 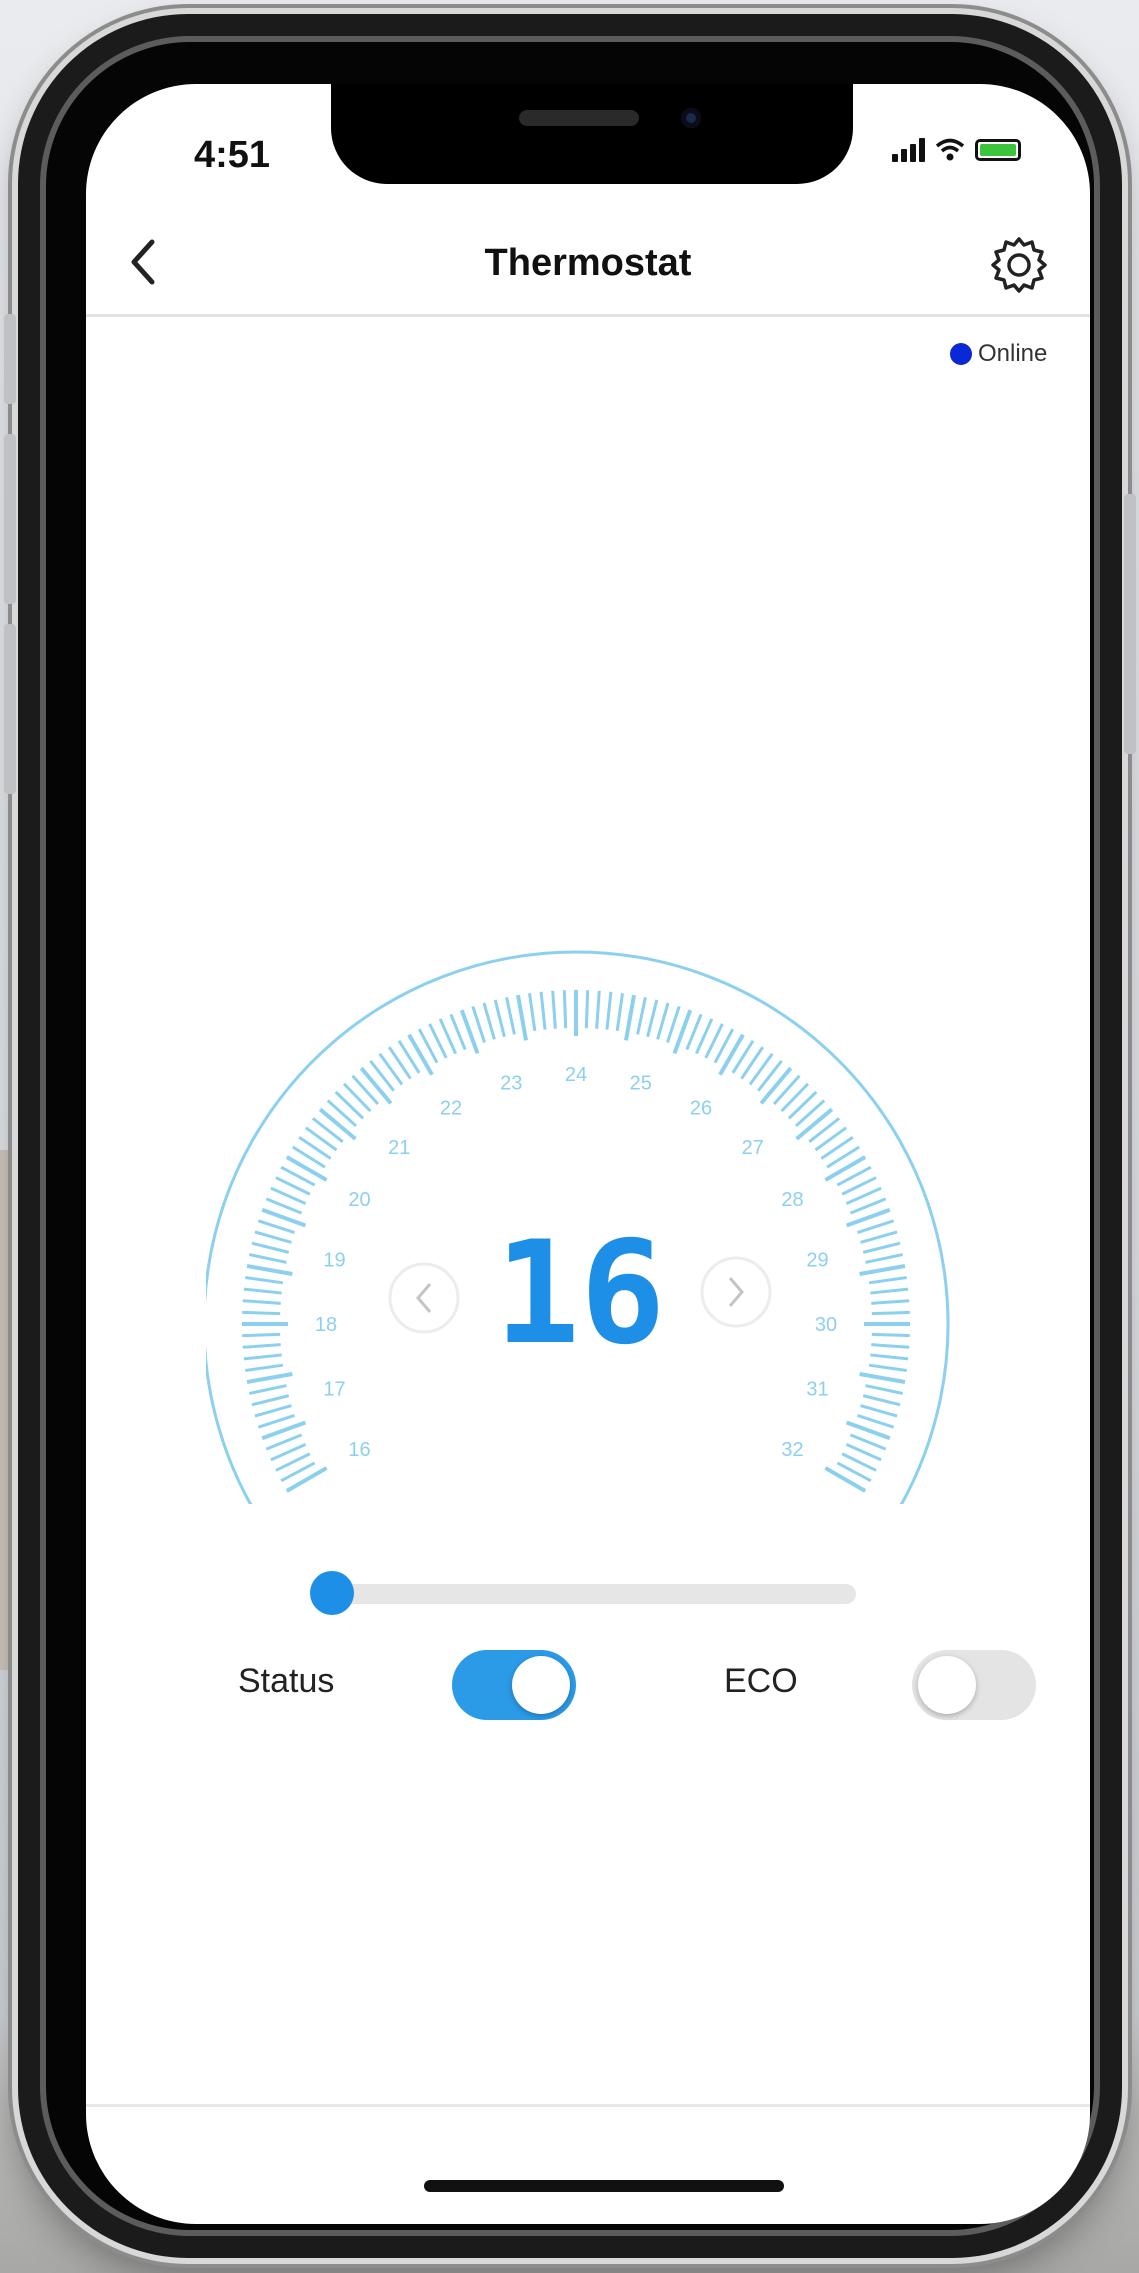 I want to click on navigation-bar: Thermostat, so click(x=588, y=270).